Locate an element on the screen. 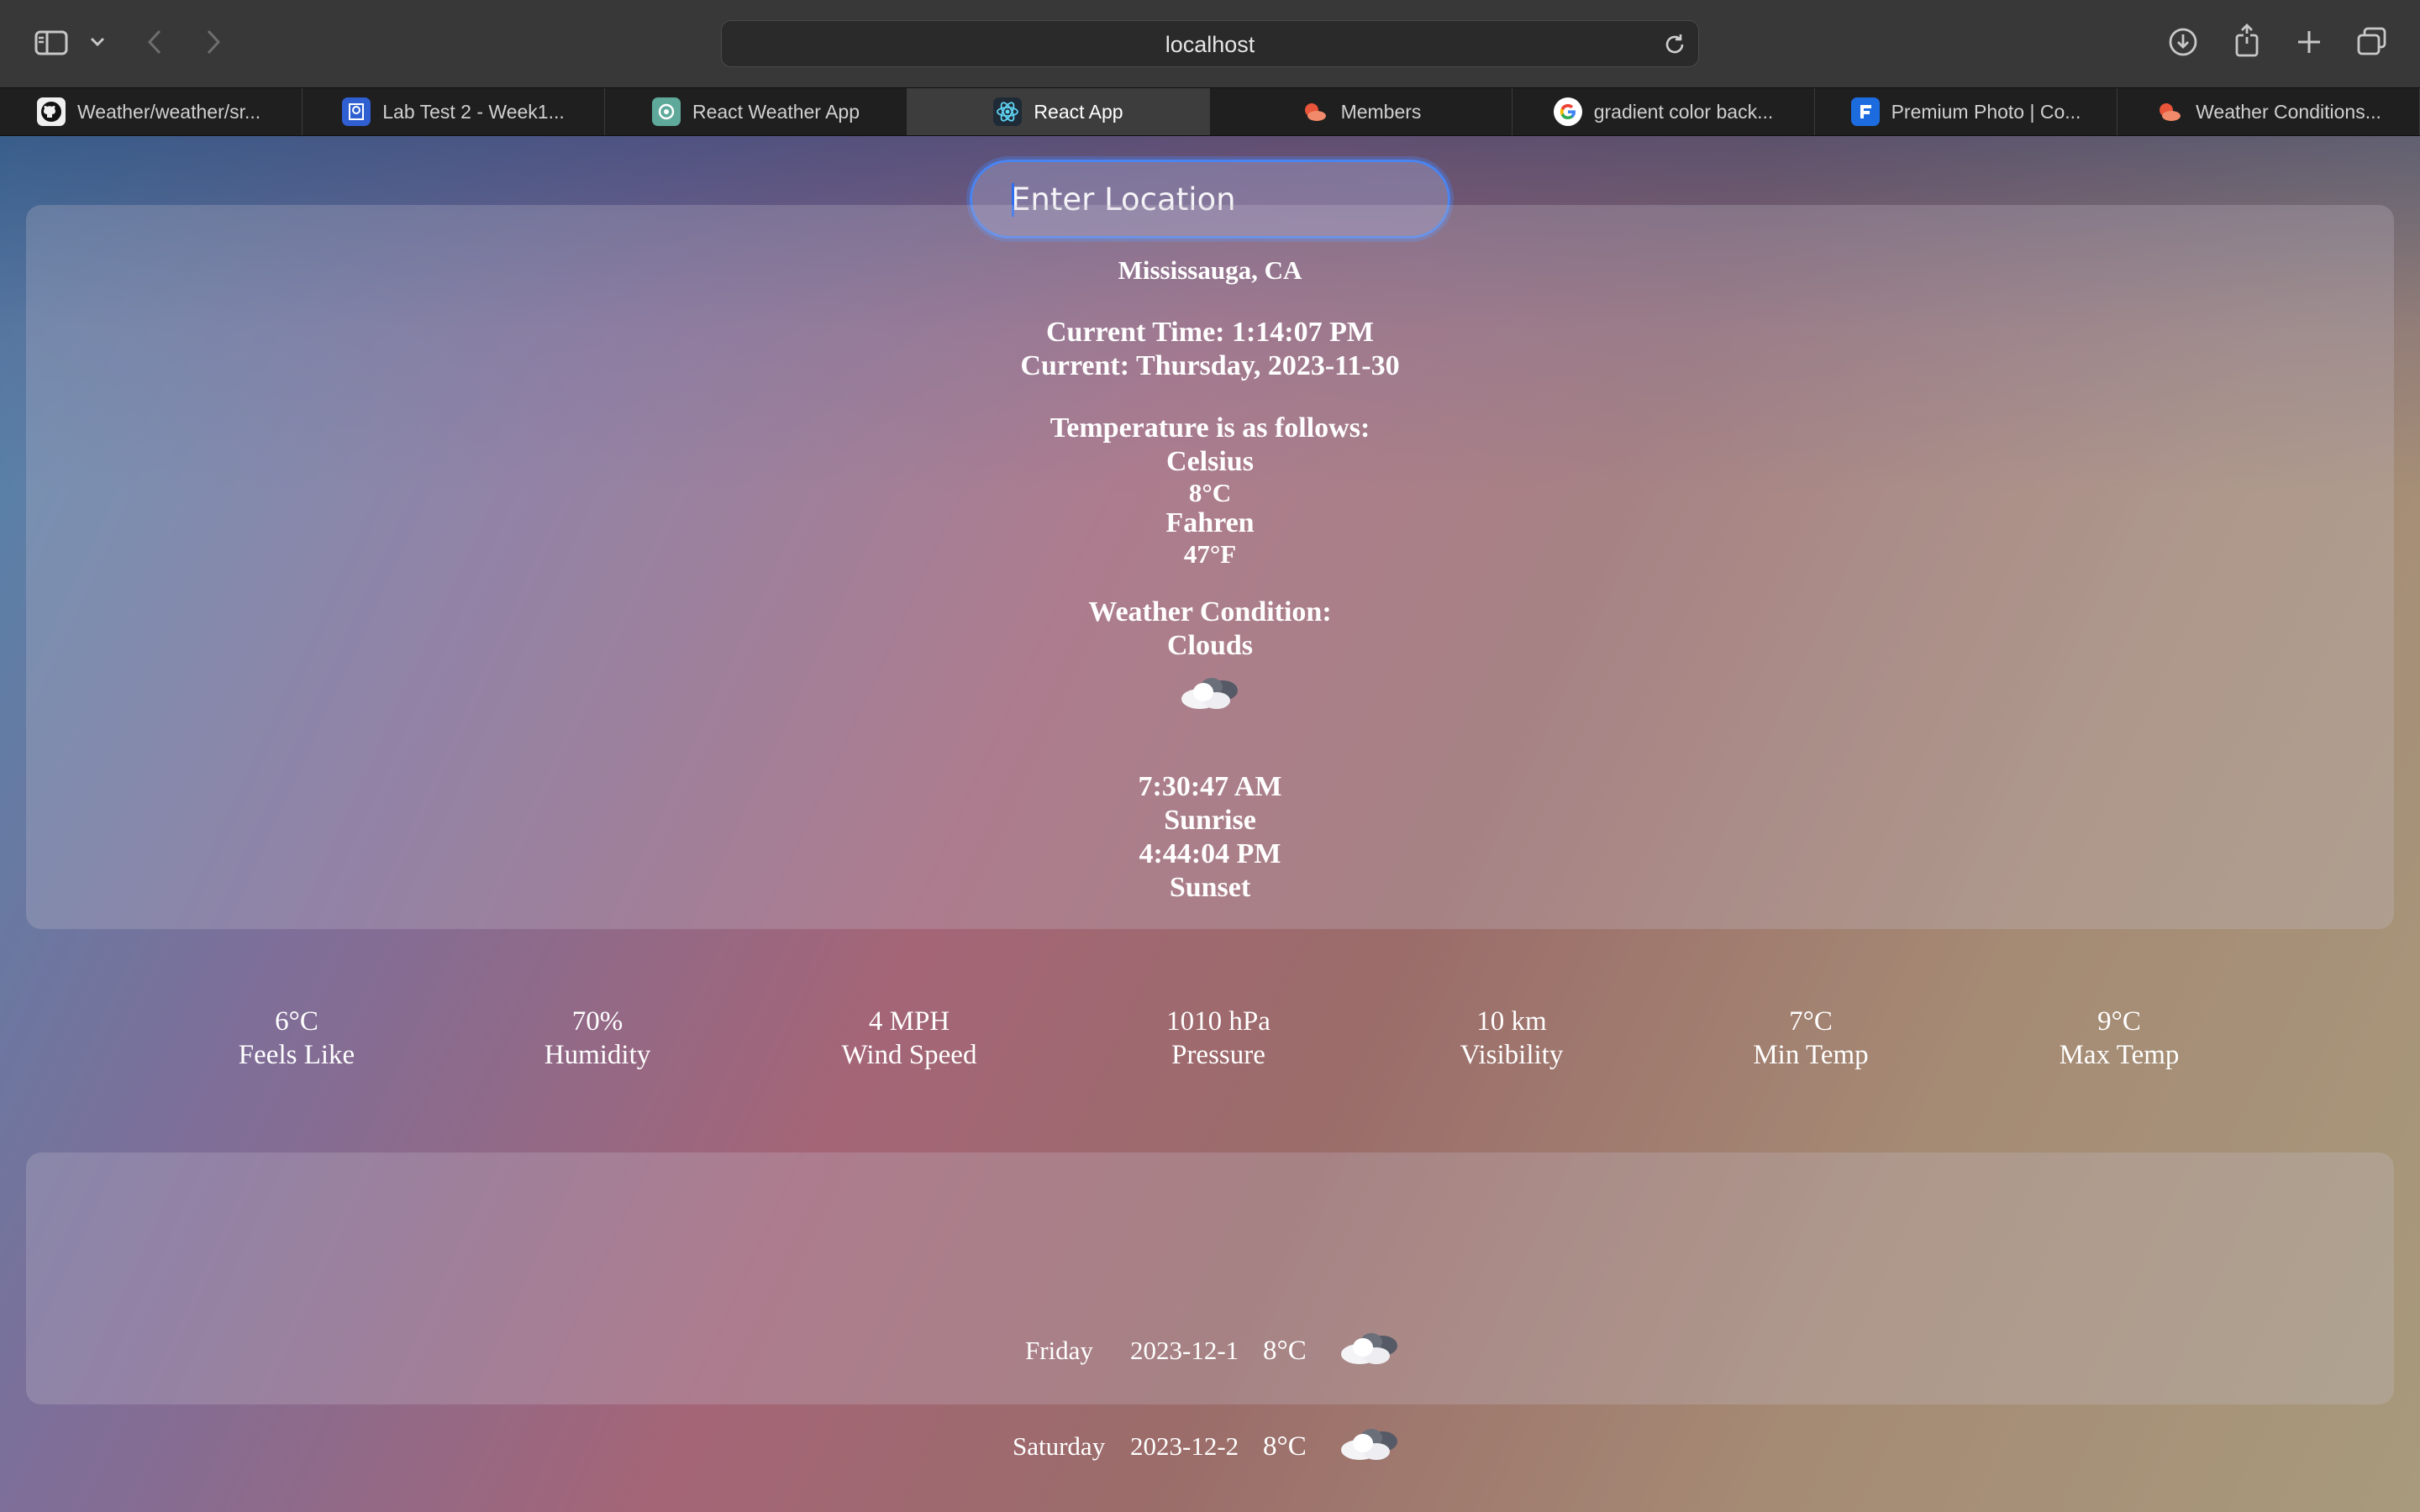 The height and width of the screenshot is (1512, 2420). forecast-date: 2023-12-2 is located at coordinates (1184, 1446).